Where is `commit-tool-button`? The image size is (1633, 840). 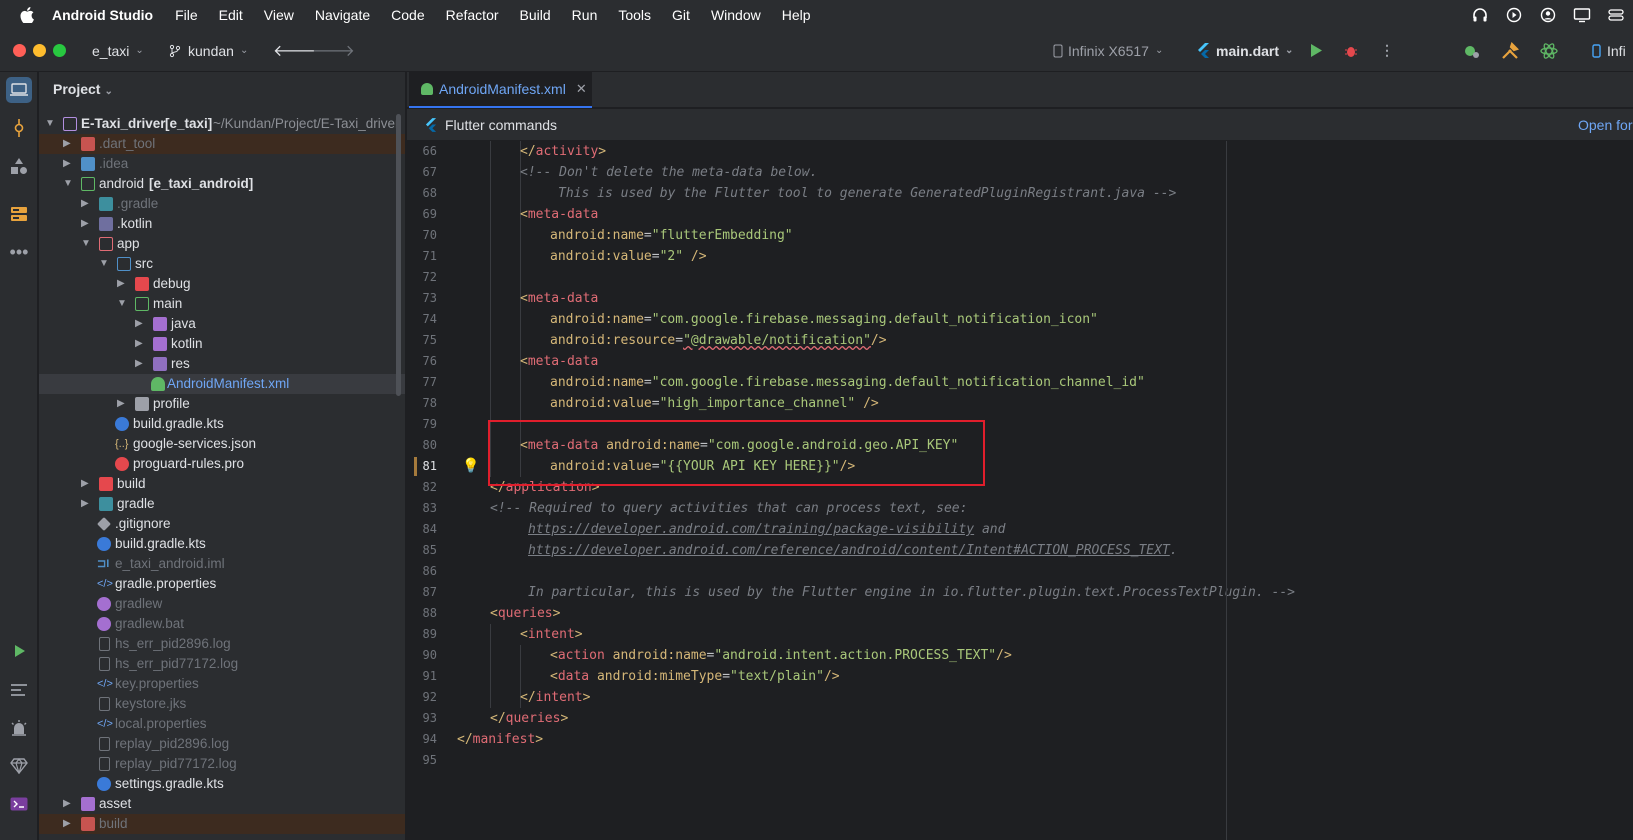 commit-tool-button is located at coordinates (19, 128).